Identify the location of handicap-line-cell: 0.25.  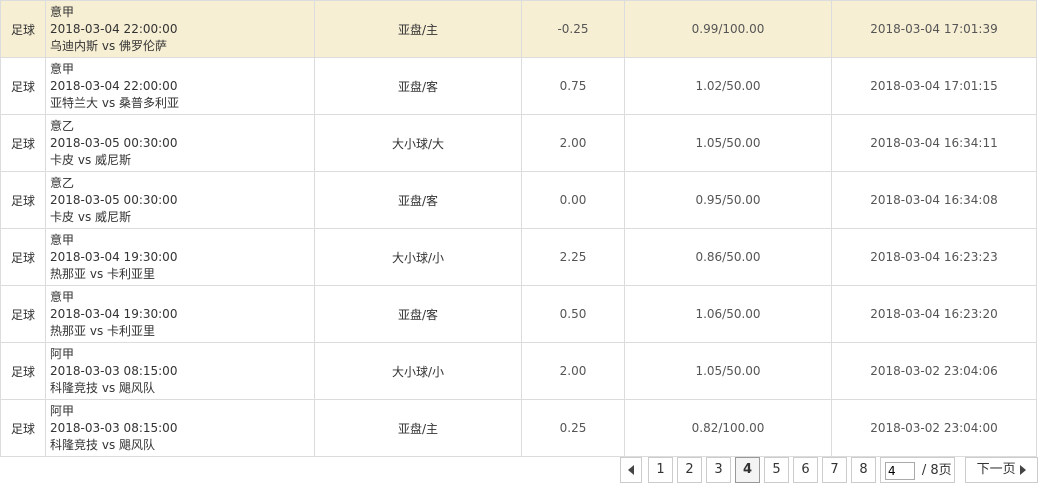
(573, 428).